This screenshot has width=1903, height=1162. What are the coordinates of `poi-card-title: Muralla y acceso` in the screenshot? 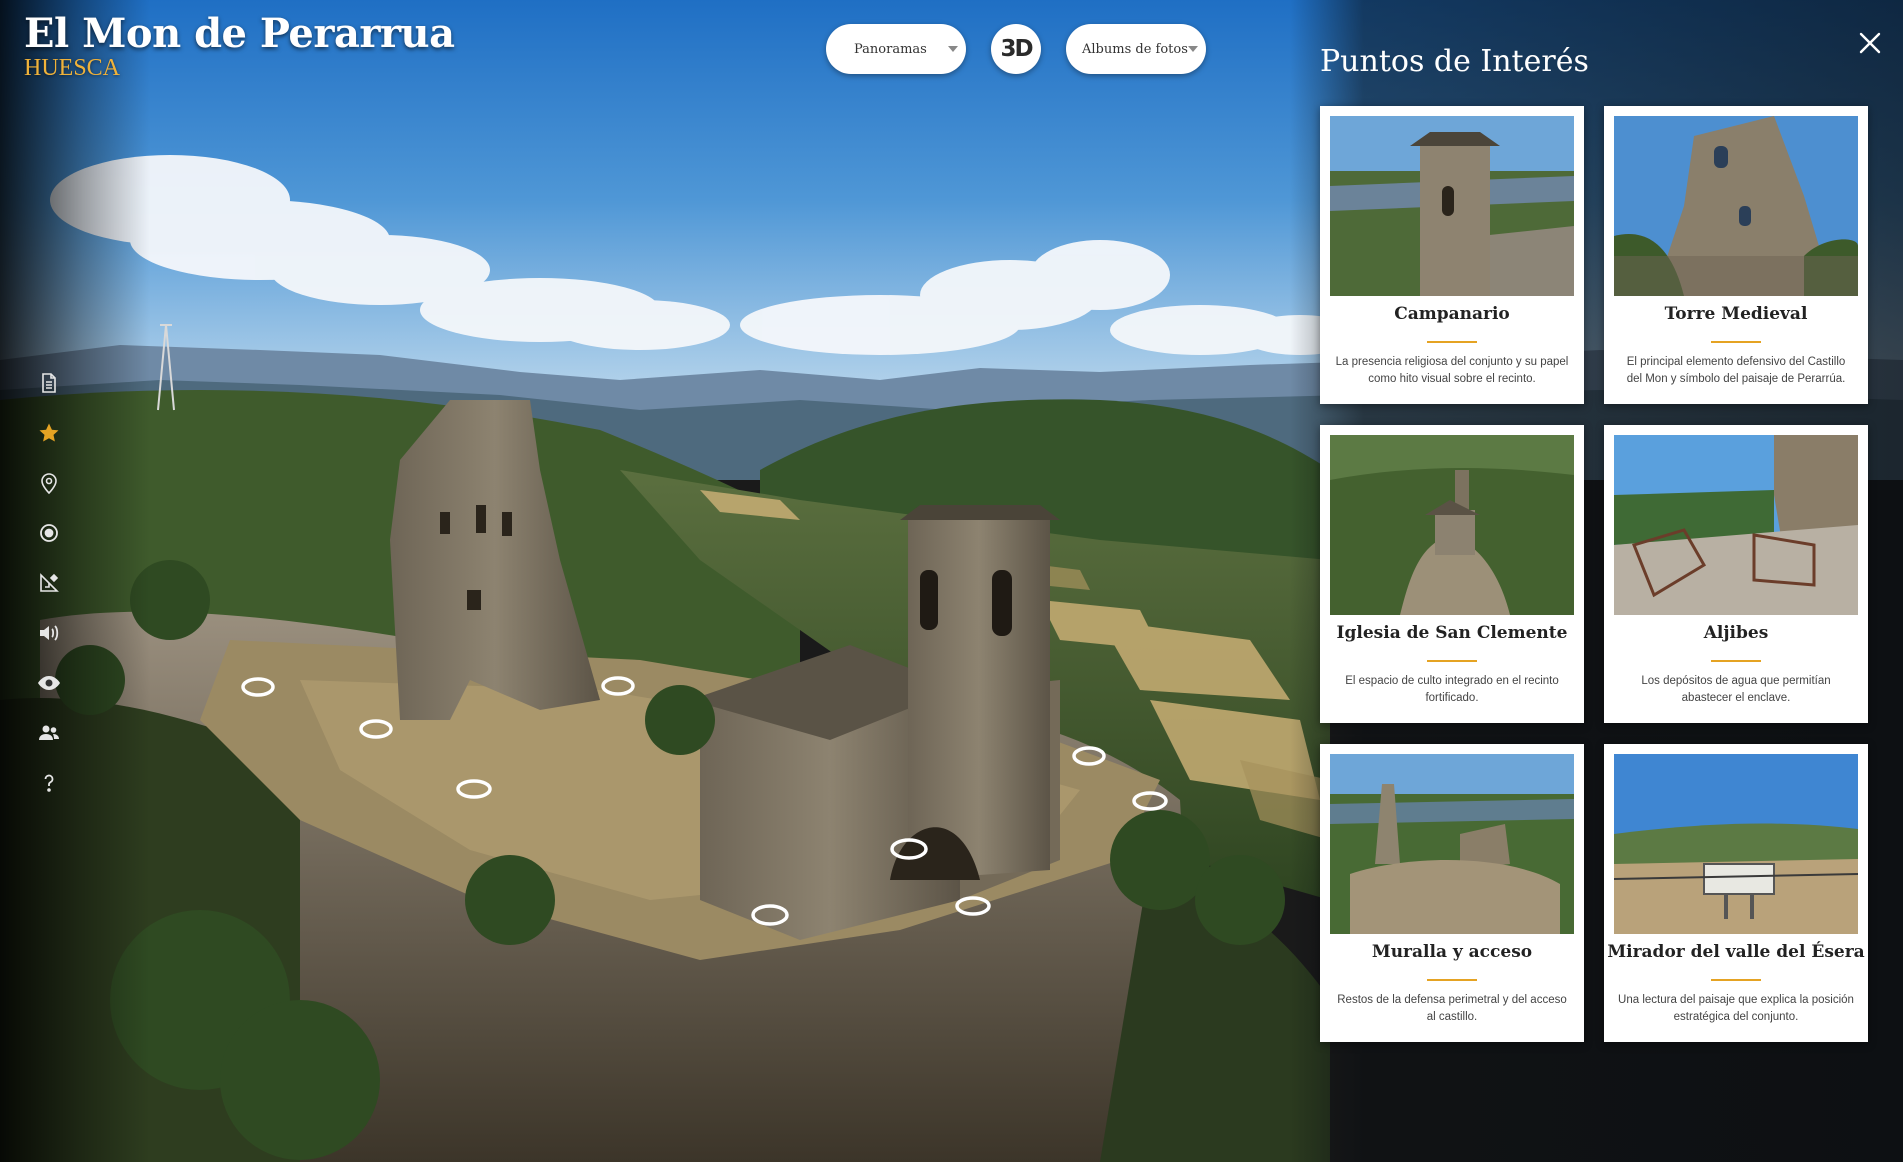 It's located at (1452, 952).